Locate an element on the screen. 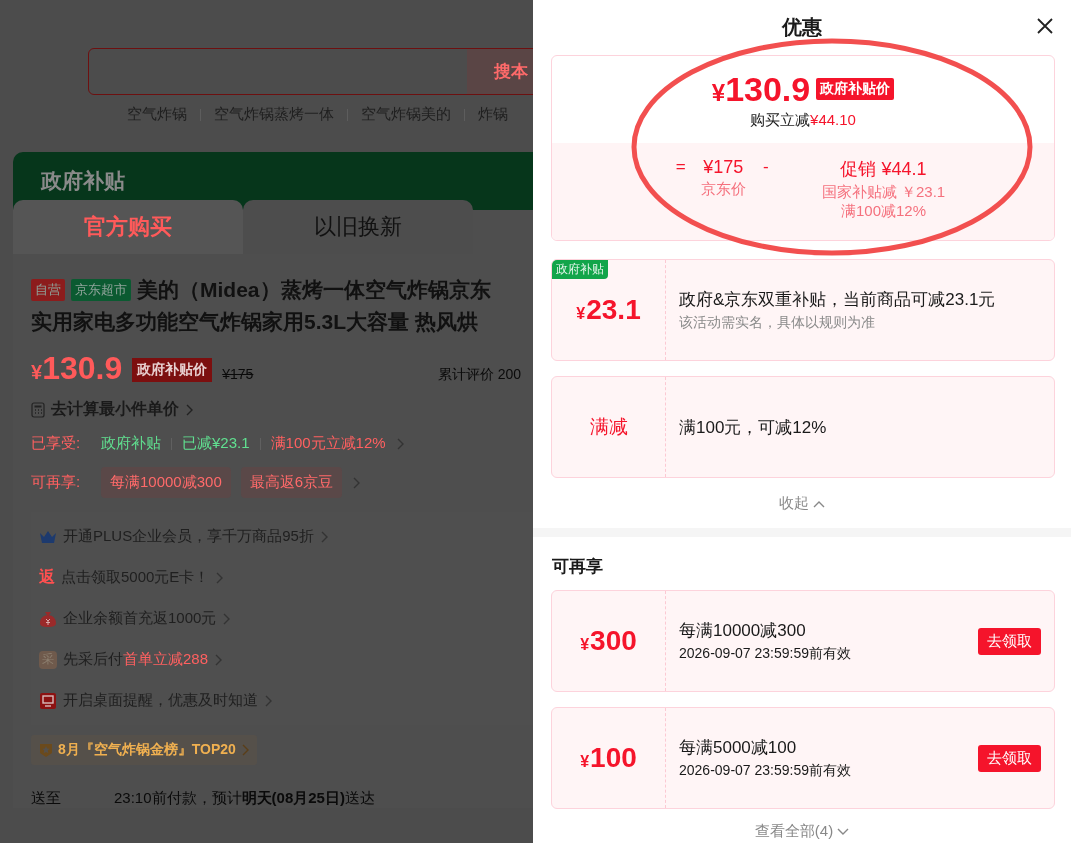 This screenshot has width=1071, height=843. promo-detail: 国家补贴减 ￥23.1 is located at coordinates (883, 192).